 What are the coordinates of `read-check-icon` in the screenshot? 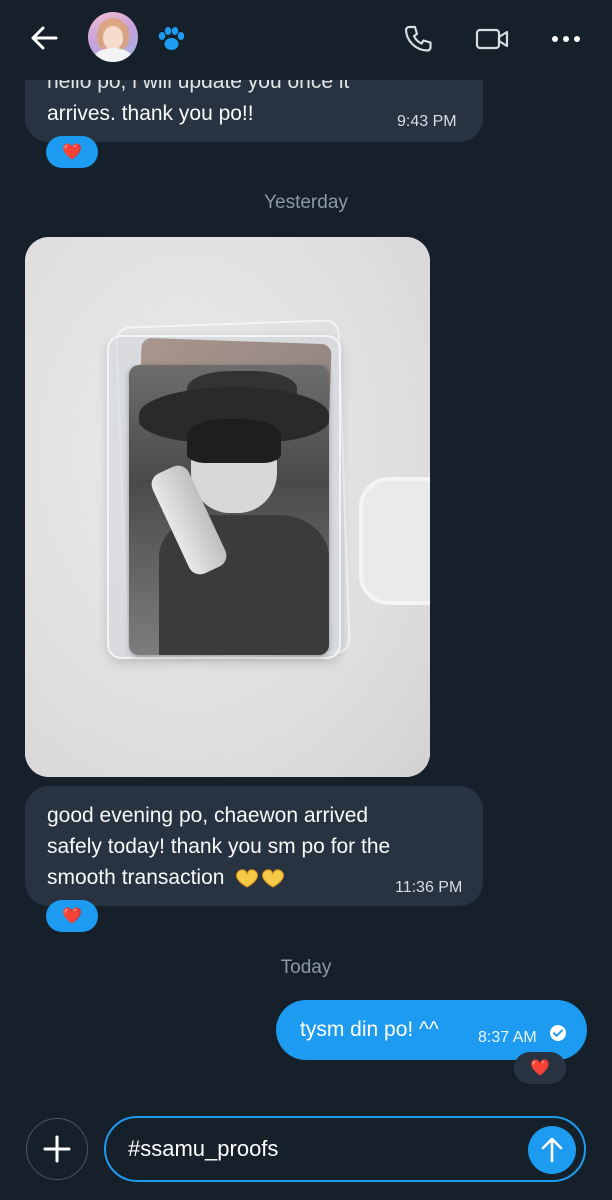 It's located at (558, 1033).